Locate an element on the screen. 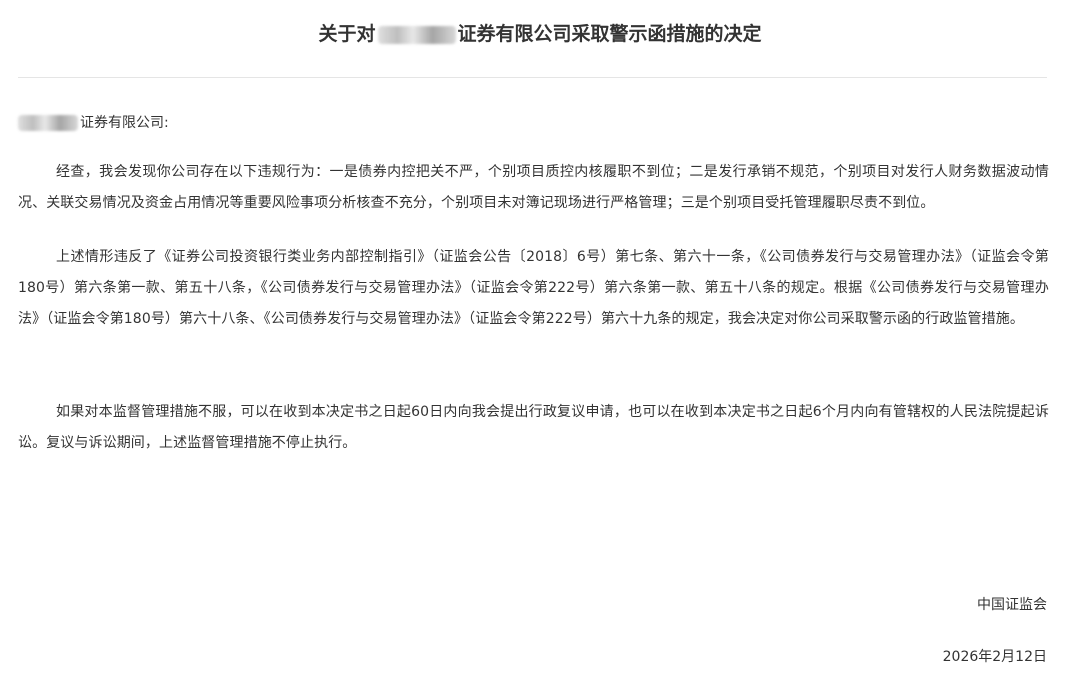  redacted-addressee-name is located at coordinates (48, 123).